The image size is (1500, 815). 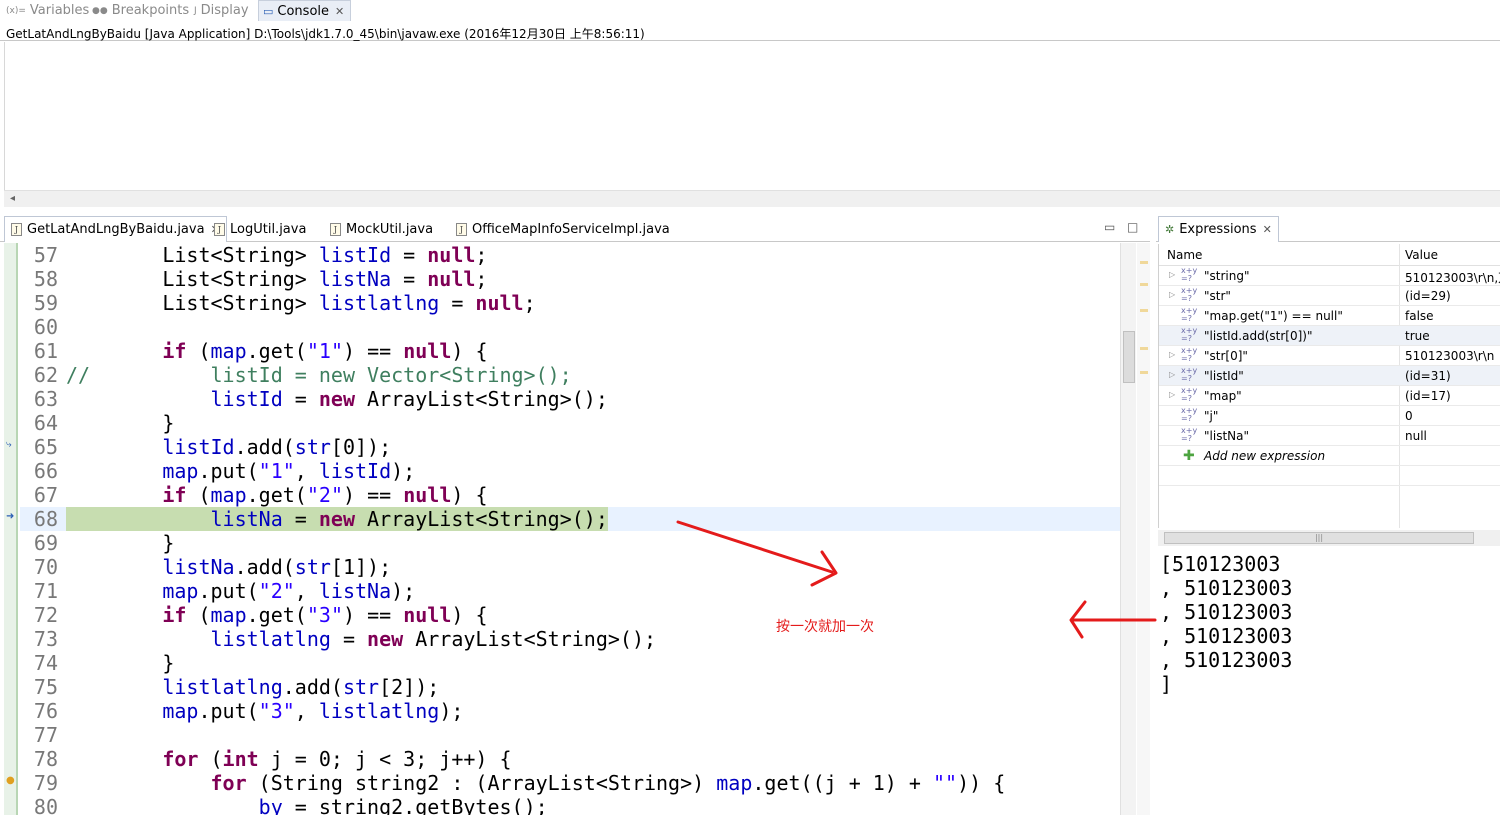 What do you see at coordinates (10, 780) in the screenshot?
I see `warning-marker-icon: ●` at bounding box center [10, 780].